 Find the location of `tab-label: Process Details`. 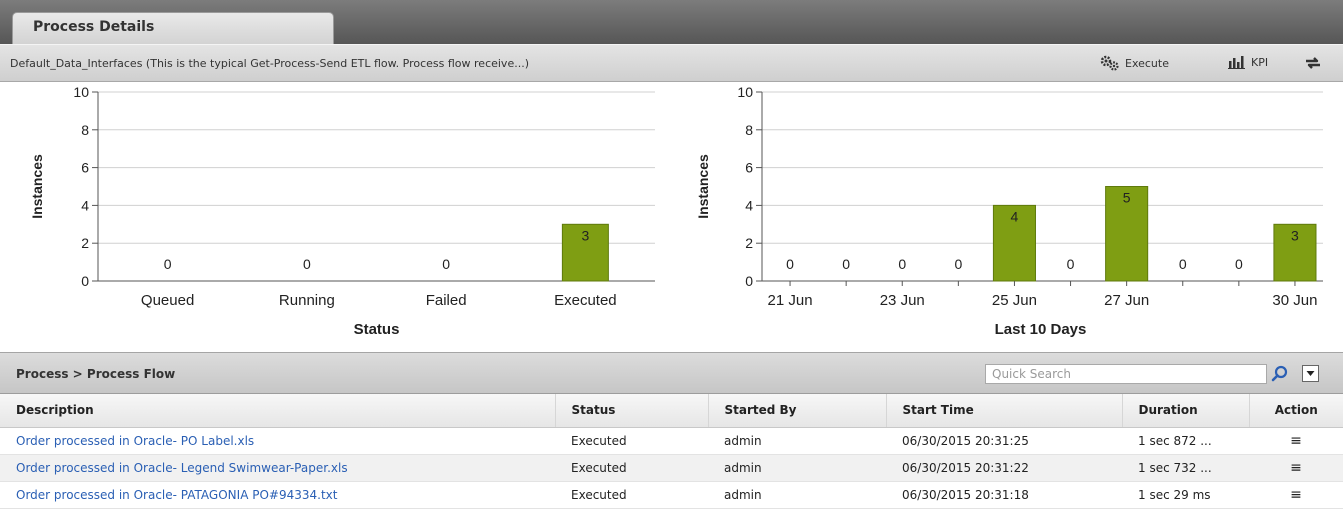

tab-label: Process Details is located at coordinates (94, 27).